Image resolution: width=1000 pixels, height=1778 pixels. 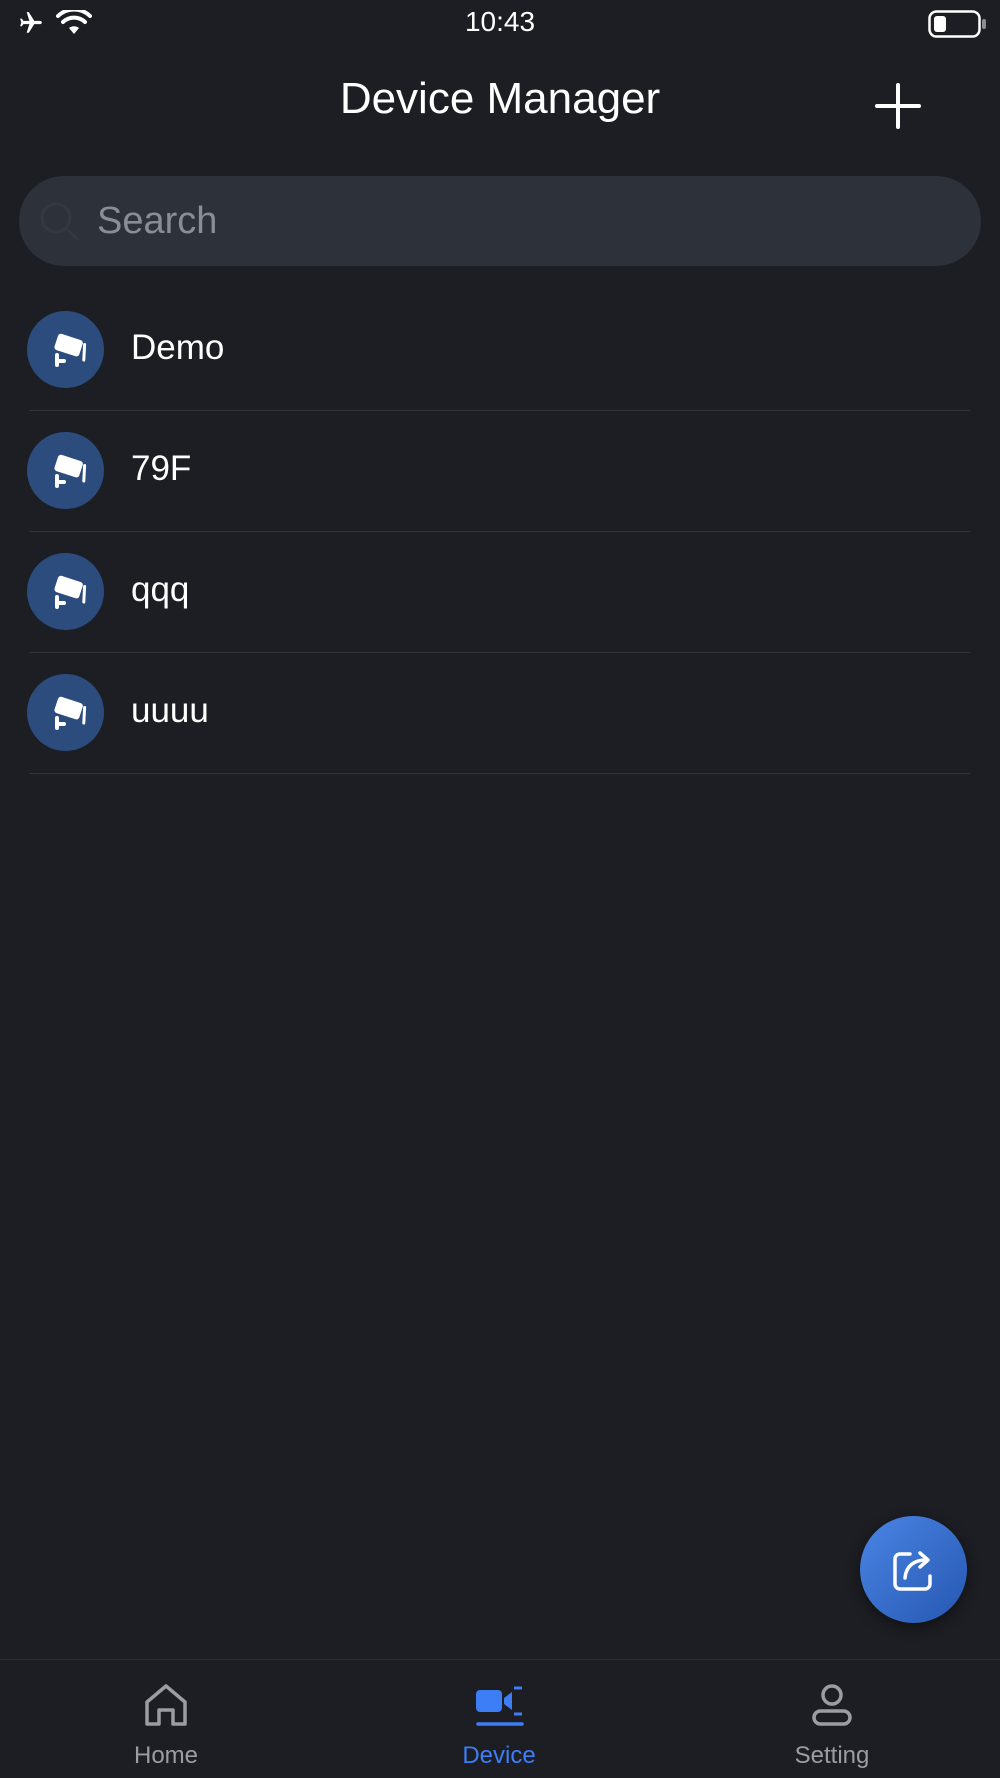 I want to click on share-button, so click(x=913, y=1569).